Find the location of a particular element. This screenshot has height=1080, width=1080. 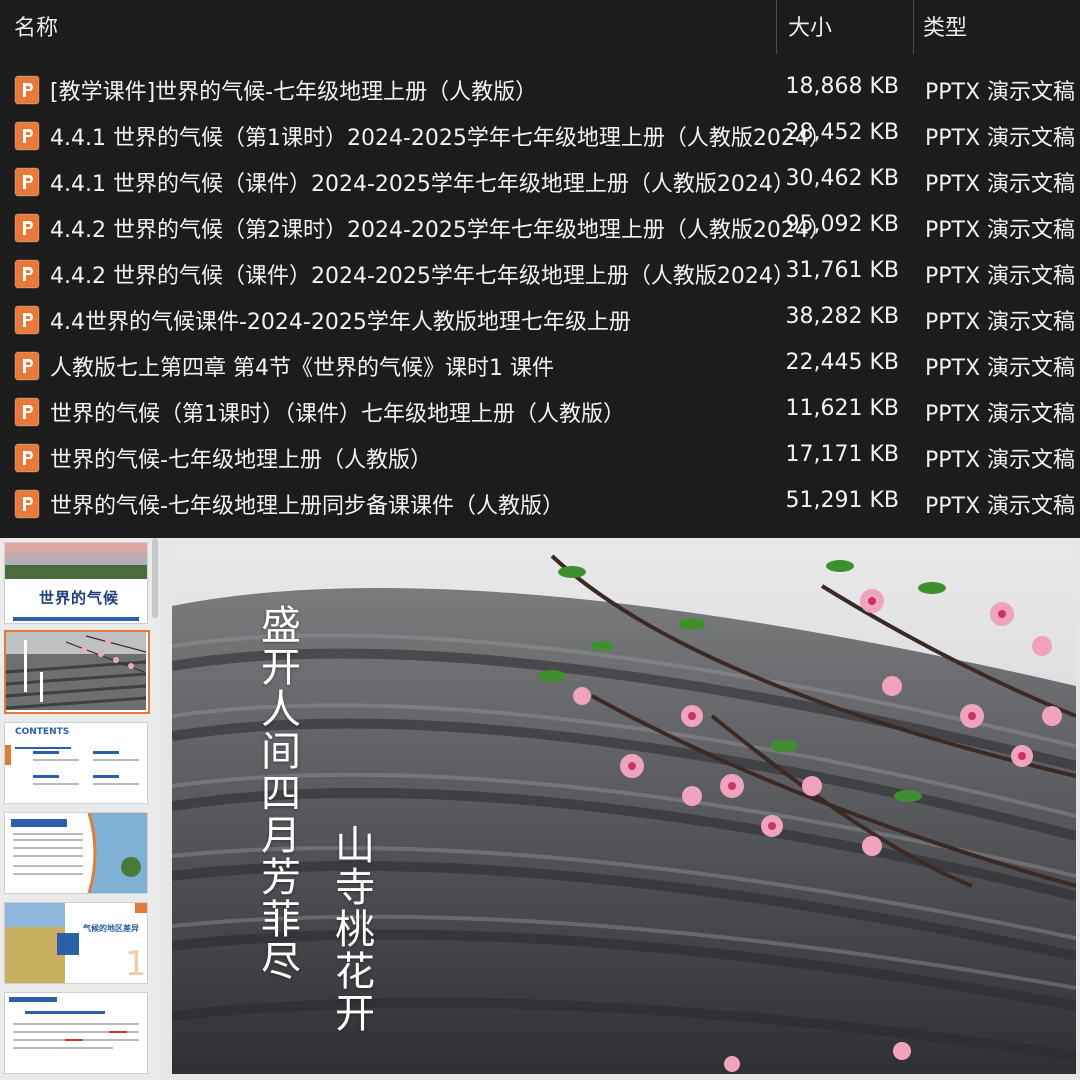

slide-thumbnail-5: 1 气候的地区差异 is located at coordinates (76, 943).